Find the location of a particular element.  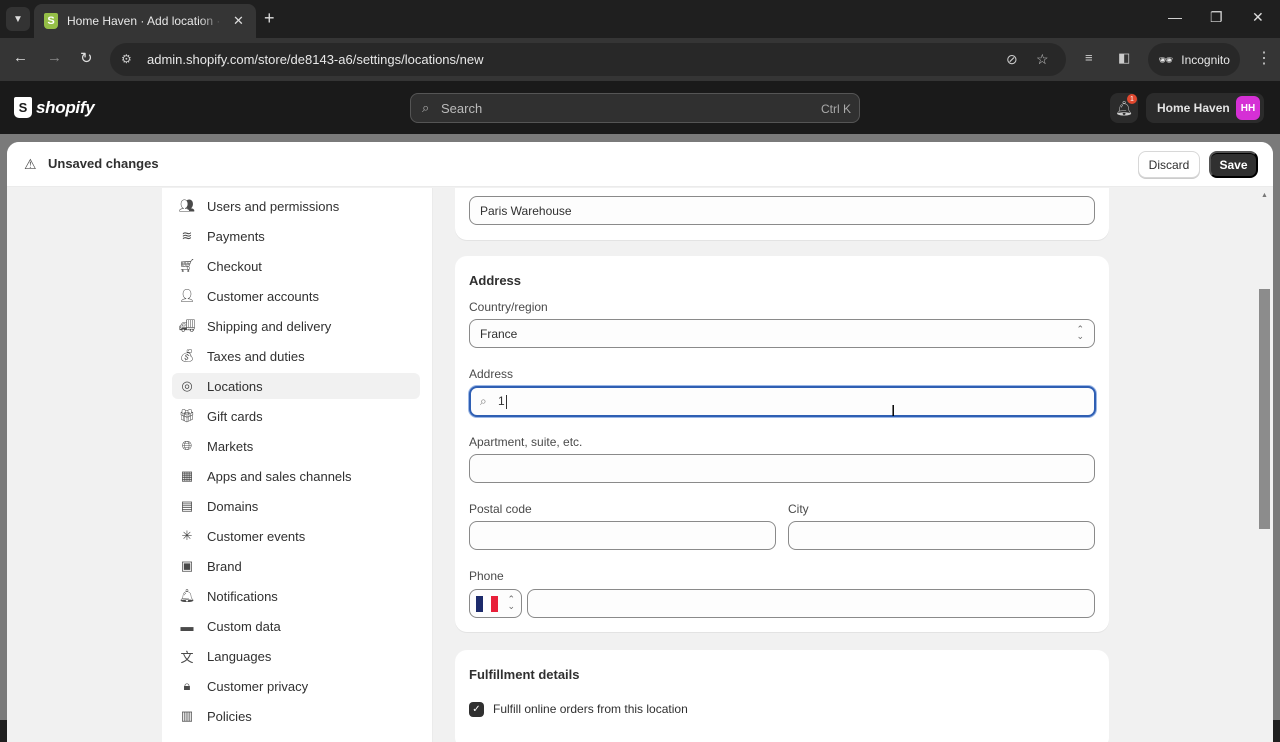

fulfill-online-checkbox: ✓ is located at coordinates (476, 709).